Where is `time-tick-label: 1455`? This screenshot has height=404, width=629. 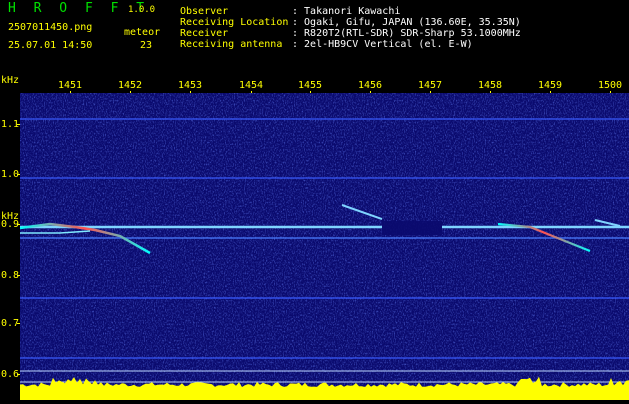
time-tick-label: 1455 is located at coordinates (310, 85).